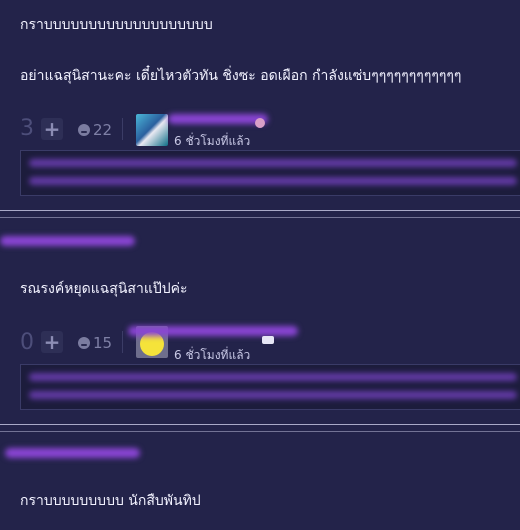  I want to click on comment-2-body: รณรงค์หยุดแฉสุนิสาแป๊ปค่ะ, so click(104, 289).